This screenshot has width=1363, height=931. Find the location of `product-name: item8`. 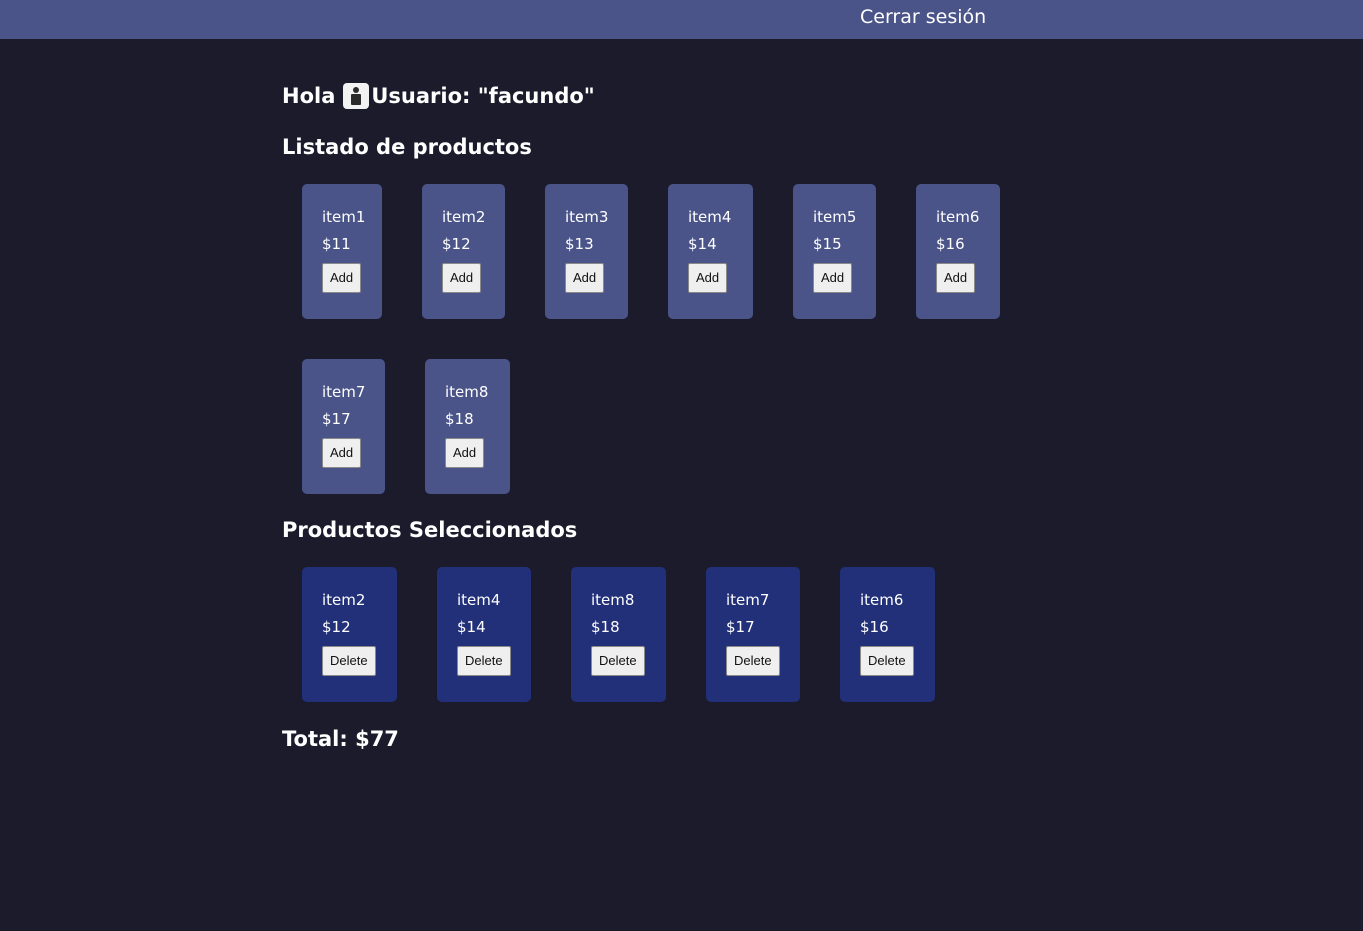

product-name: item8 is located at coordinates (467, 392).